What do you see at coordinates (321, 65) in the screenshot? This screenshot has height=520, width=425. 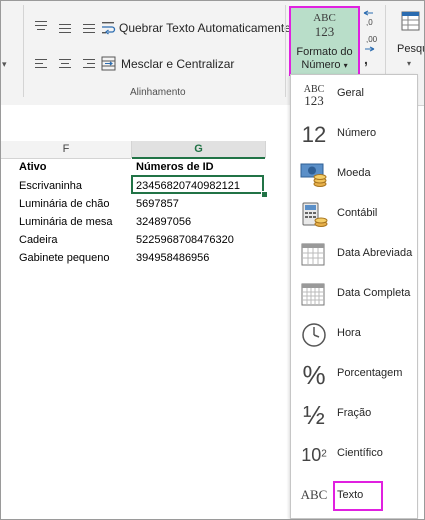 I see `number-format-label-line2: Número` at bounding box center [321, 65].